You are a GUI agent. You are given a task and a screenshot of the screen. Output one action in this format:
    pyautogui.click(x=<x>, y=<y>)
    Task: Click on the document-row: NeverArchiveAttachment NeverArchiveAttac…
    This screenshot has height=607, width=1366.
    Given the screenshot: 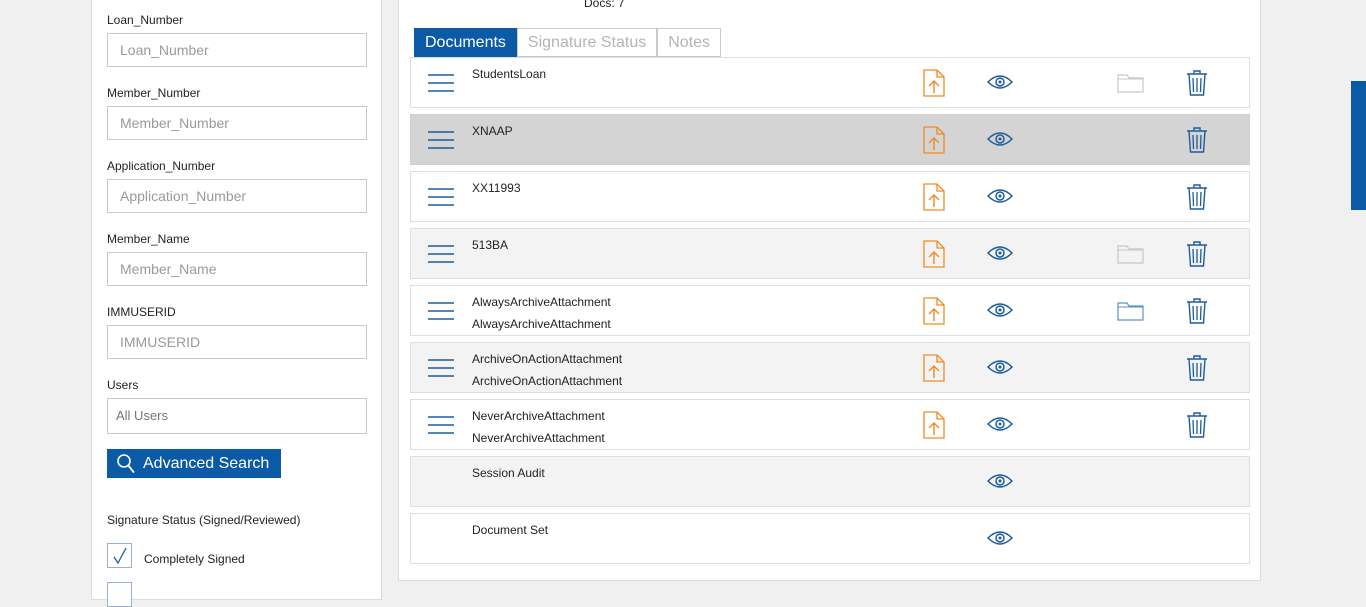 What is the action you would take?
    pyautogui.click(x=830, y=424)
    